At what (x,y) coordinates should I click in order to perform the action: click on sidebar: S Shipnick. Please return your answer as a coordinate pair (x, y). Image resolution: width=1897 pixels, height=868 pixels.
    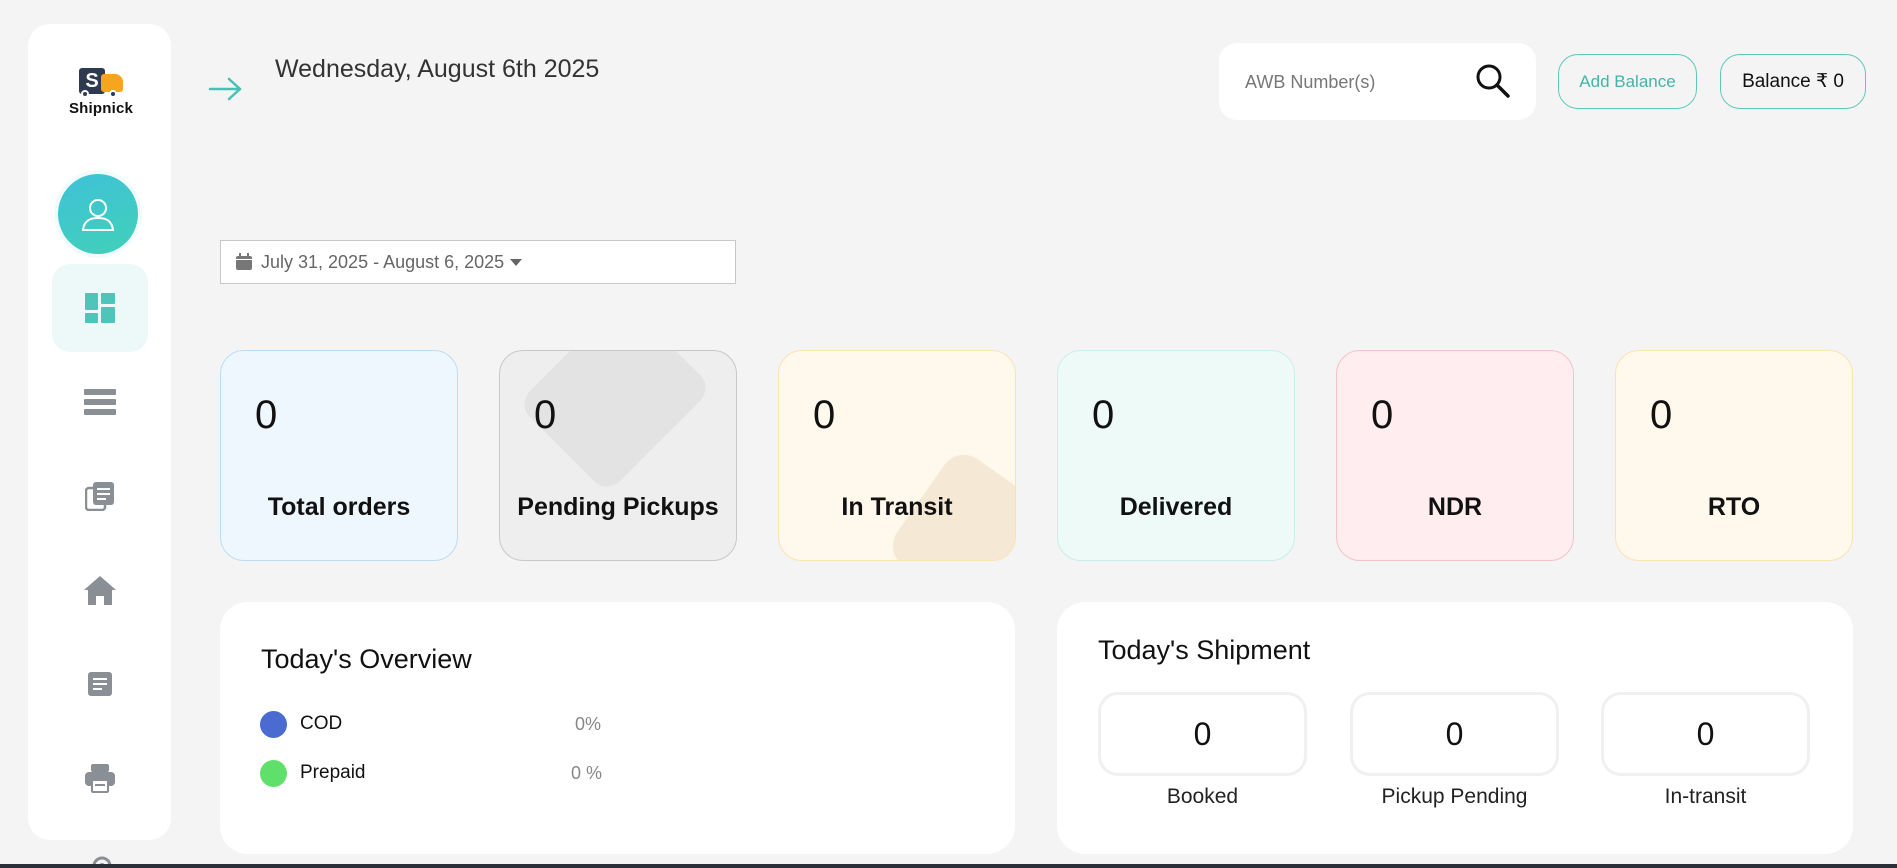
    Looking at the image, I should click on (99, 432).